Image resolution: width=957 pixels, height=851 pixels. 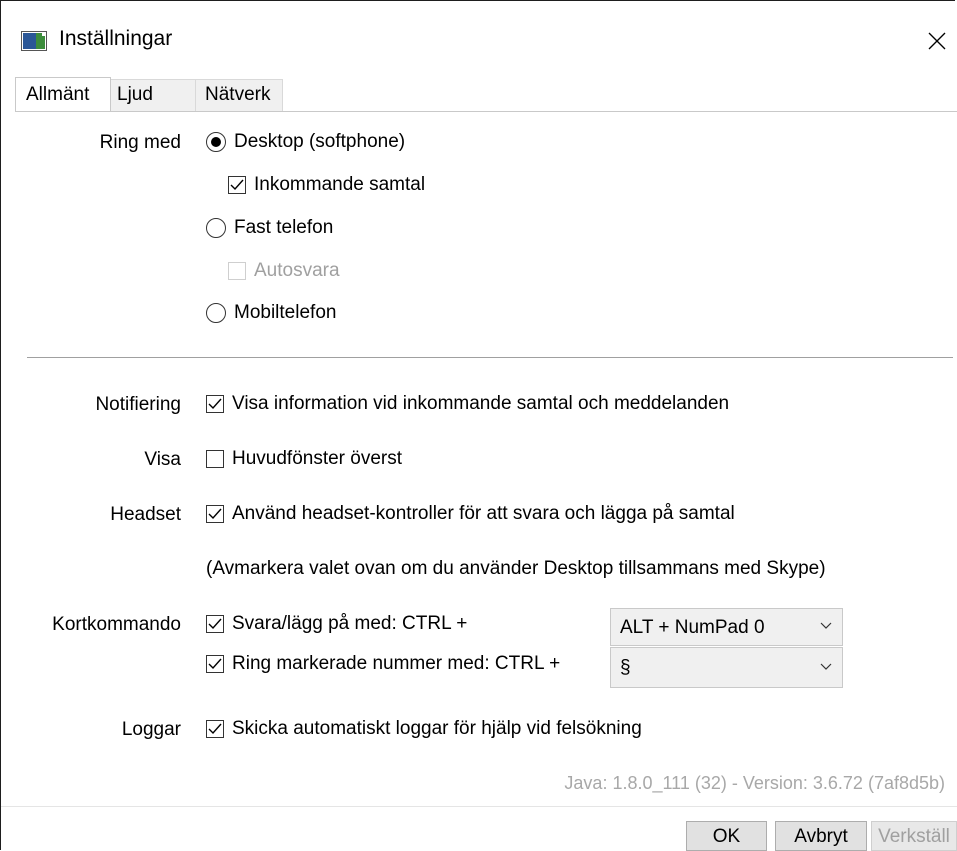 I want to click on radio-desktop: Desktop (softphone), so click(x=305, y=142).